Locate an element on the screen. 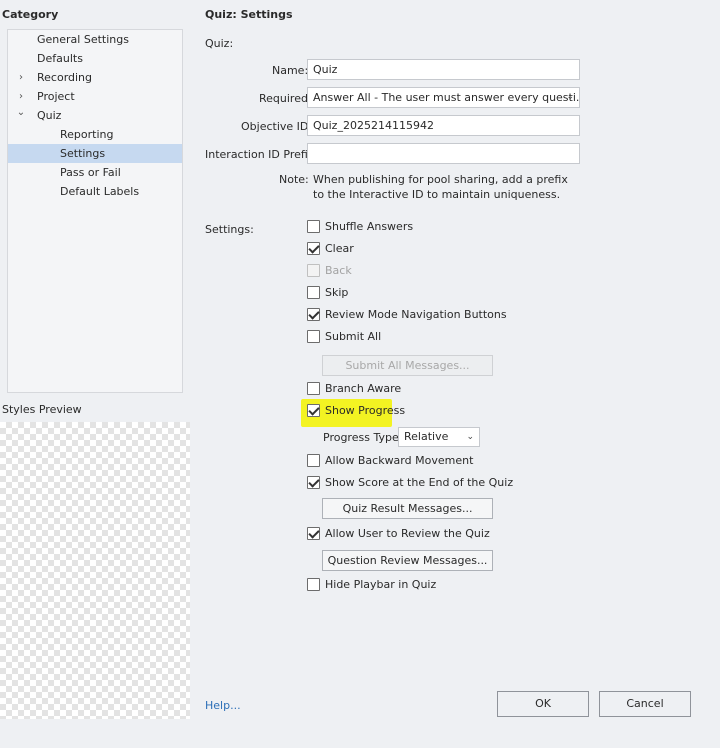  ok-button: OK is located at coordinates (543, 704).